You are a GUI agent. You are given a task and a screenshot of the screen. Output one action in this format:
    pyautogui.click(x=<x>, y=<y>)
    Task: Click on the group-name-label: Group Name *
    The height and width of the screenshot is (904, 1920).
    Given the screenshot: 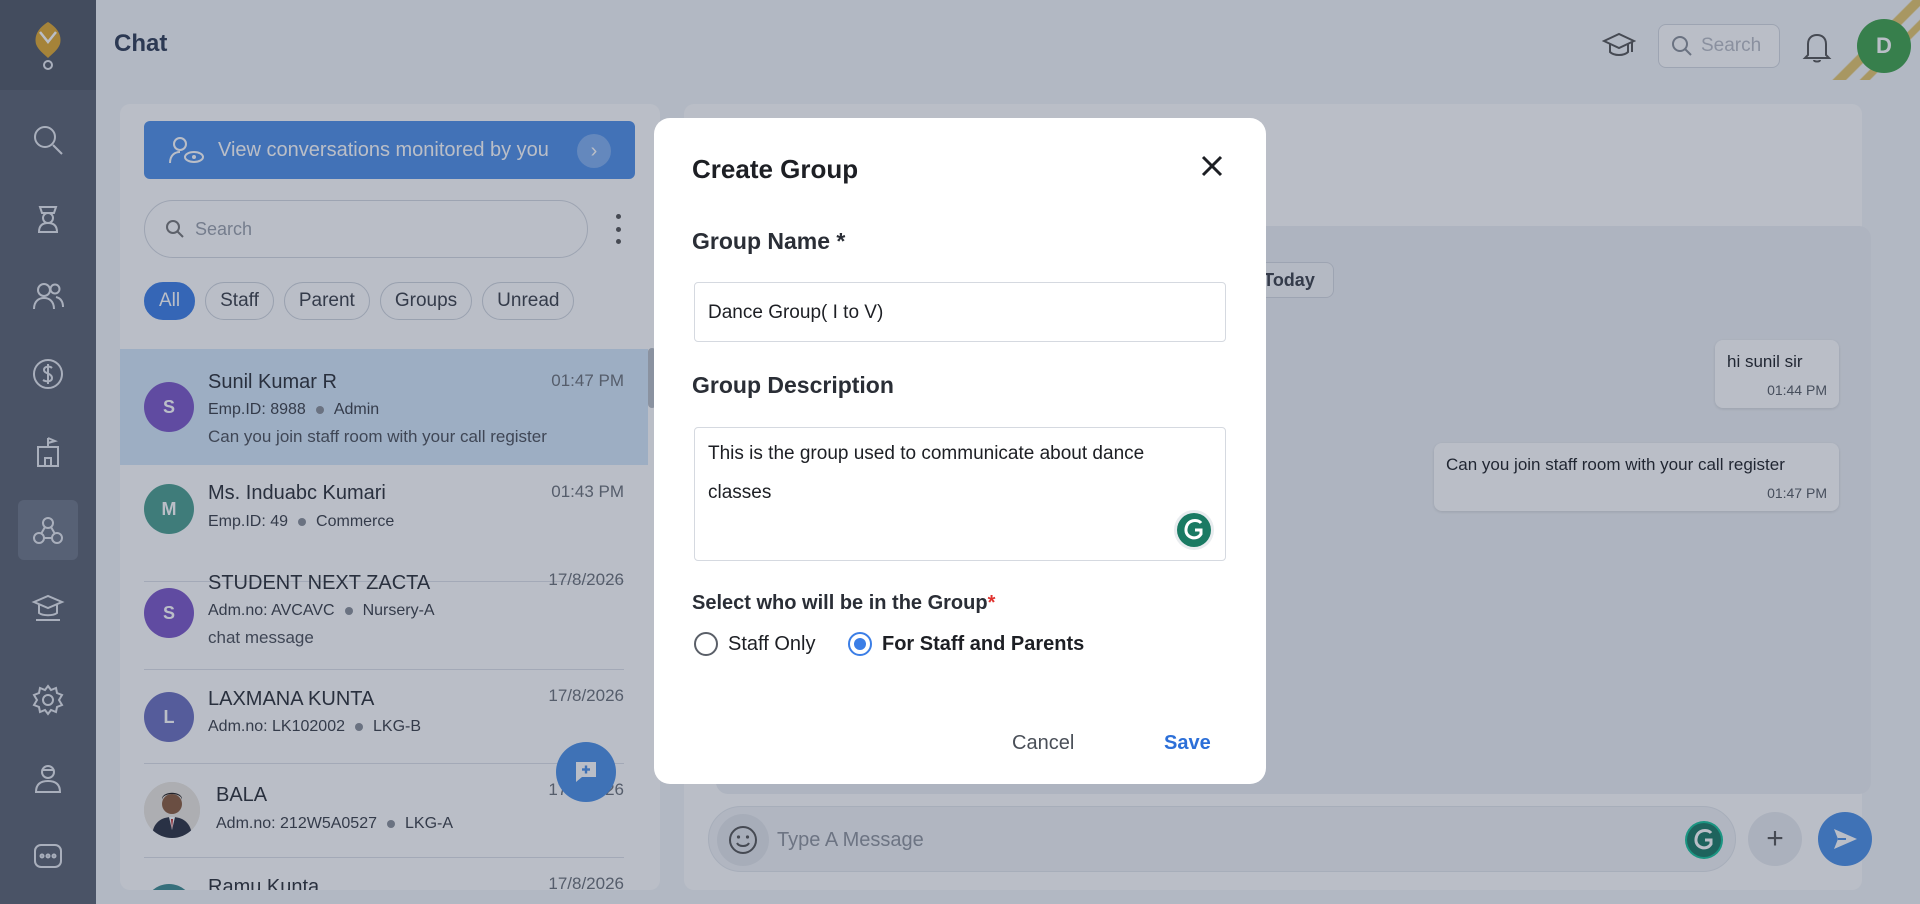 What is the action you would take?
    pyautogui.click(x=769, y=241)
    